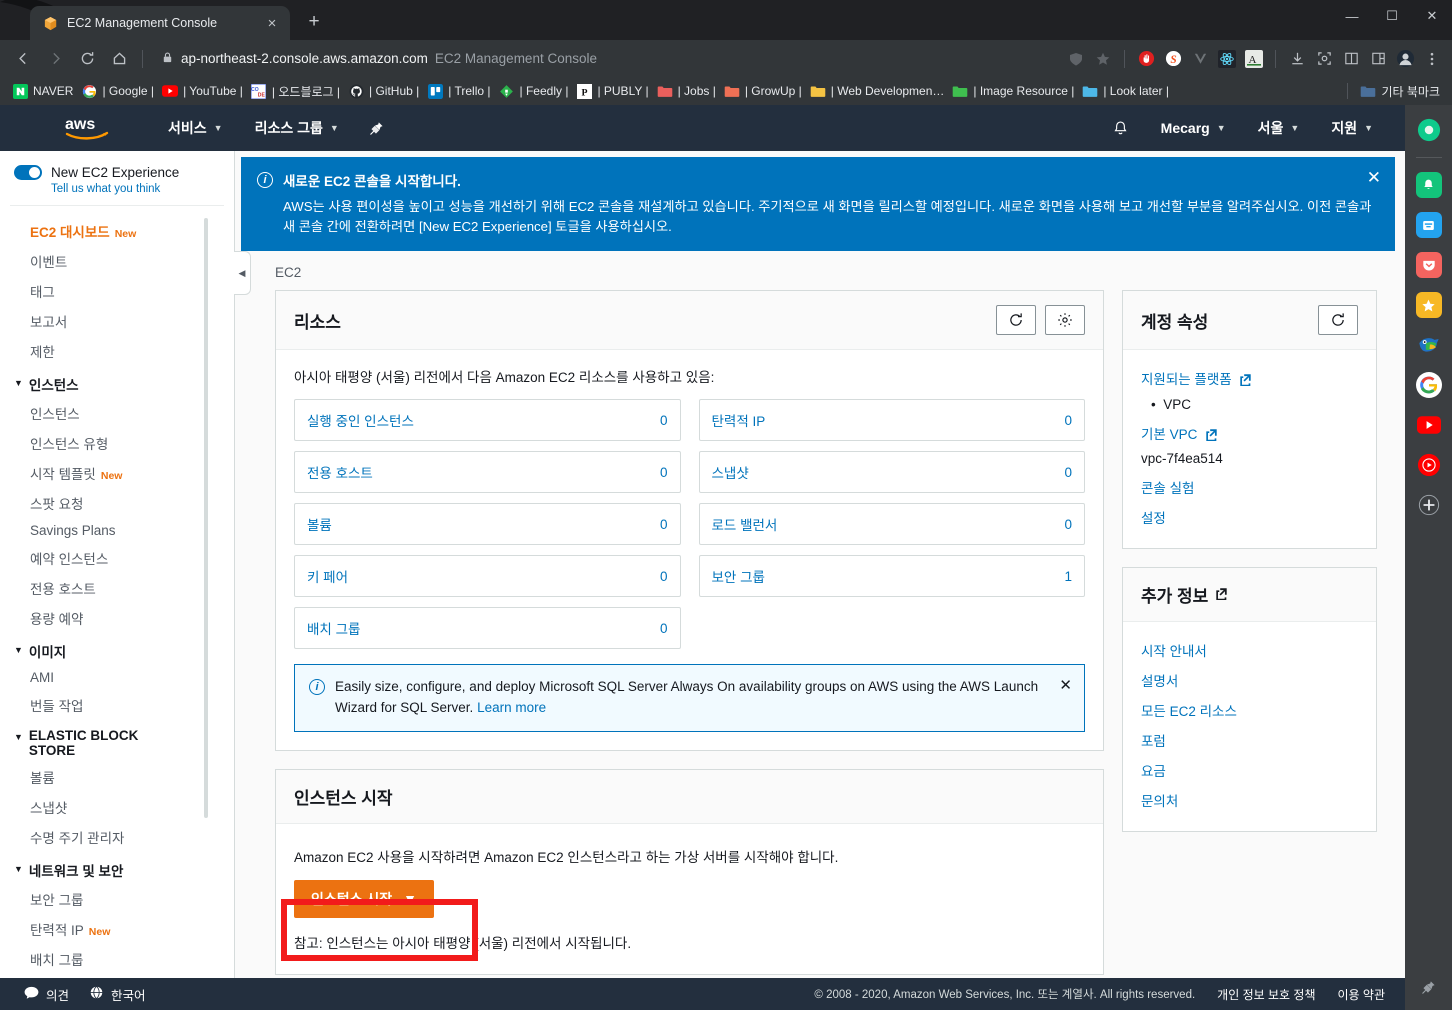 The image size is (1452, 1010). I want to click on resource-volumes: 볼륨 0, so click(487, 524).